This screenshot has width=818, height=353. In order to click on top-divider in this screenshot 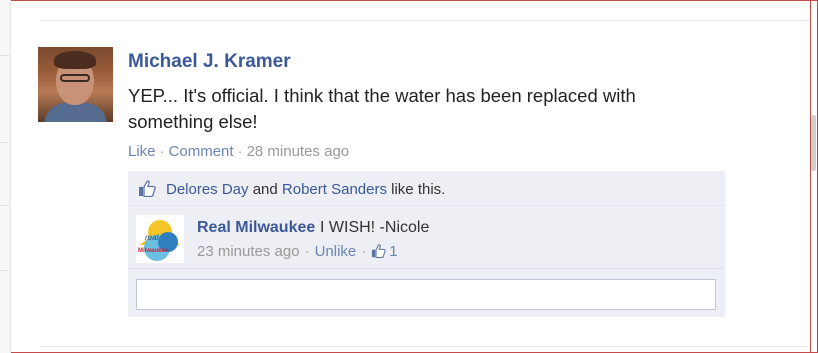, I will do `click(425, 20)`.